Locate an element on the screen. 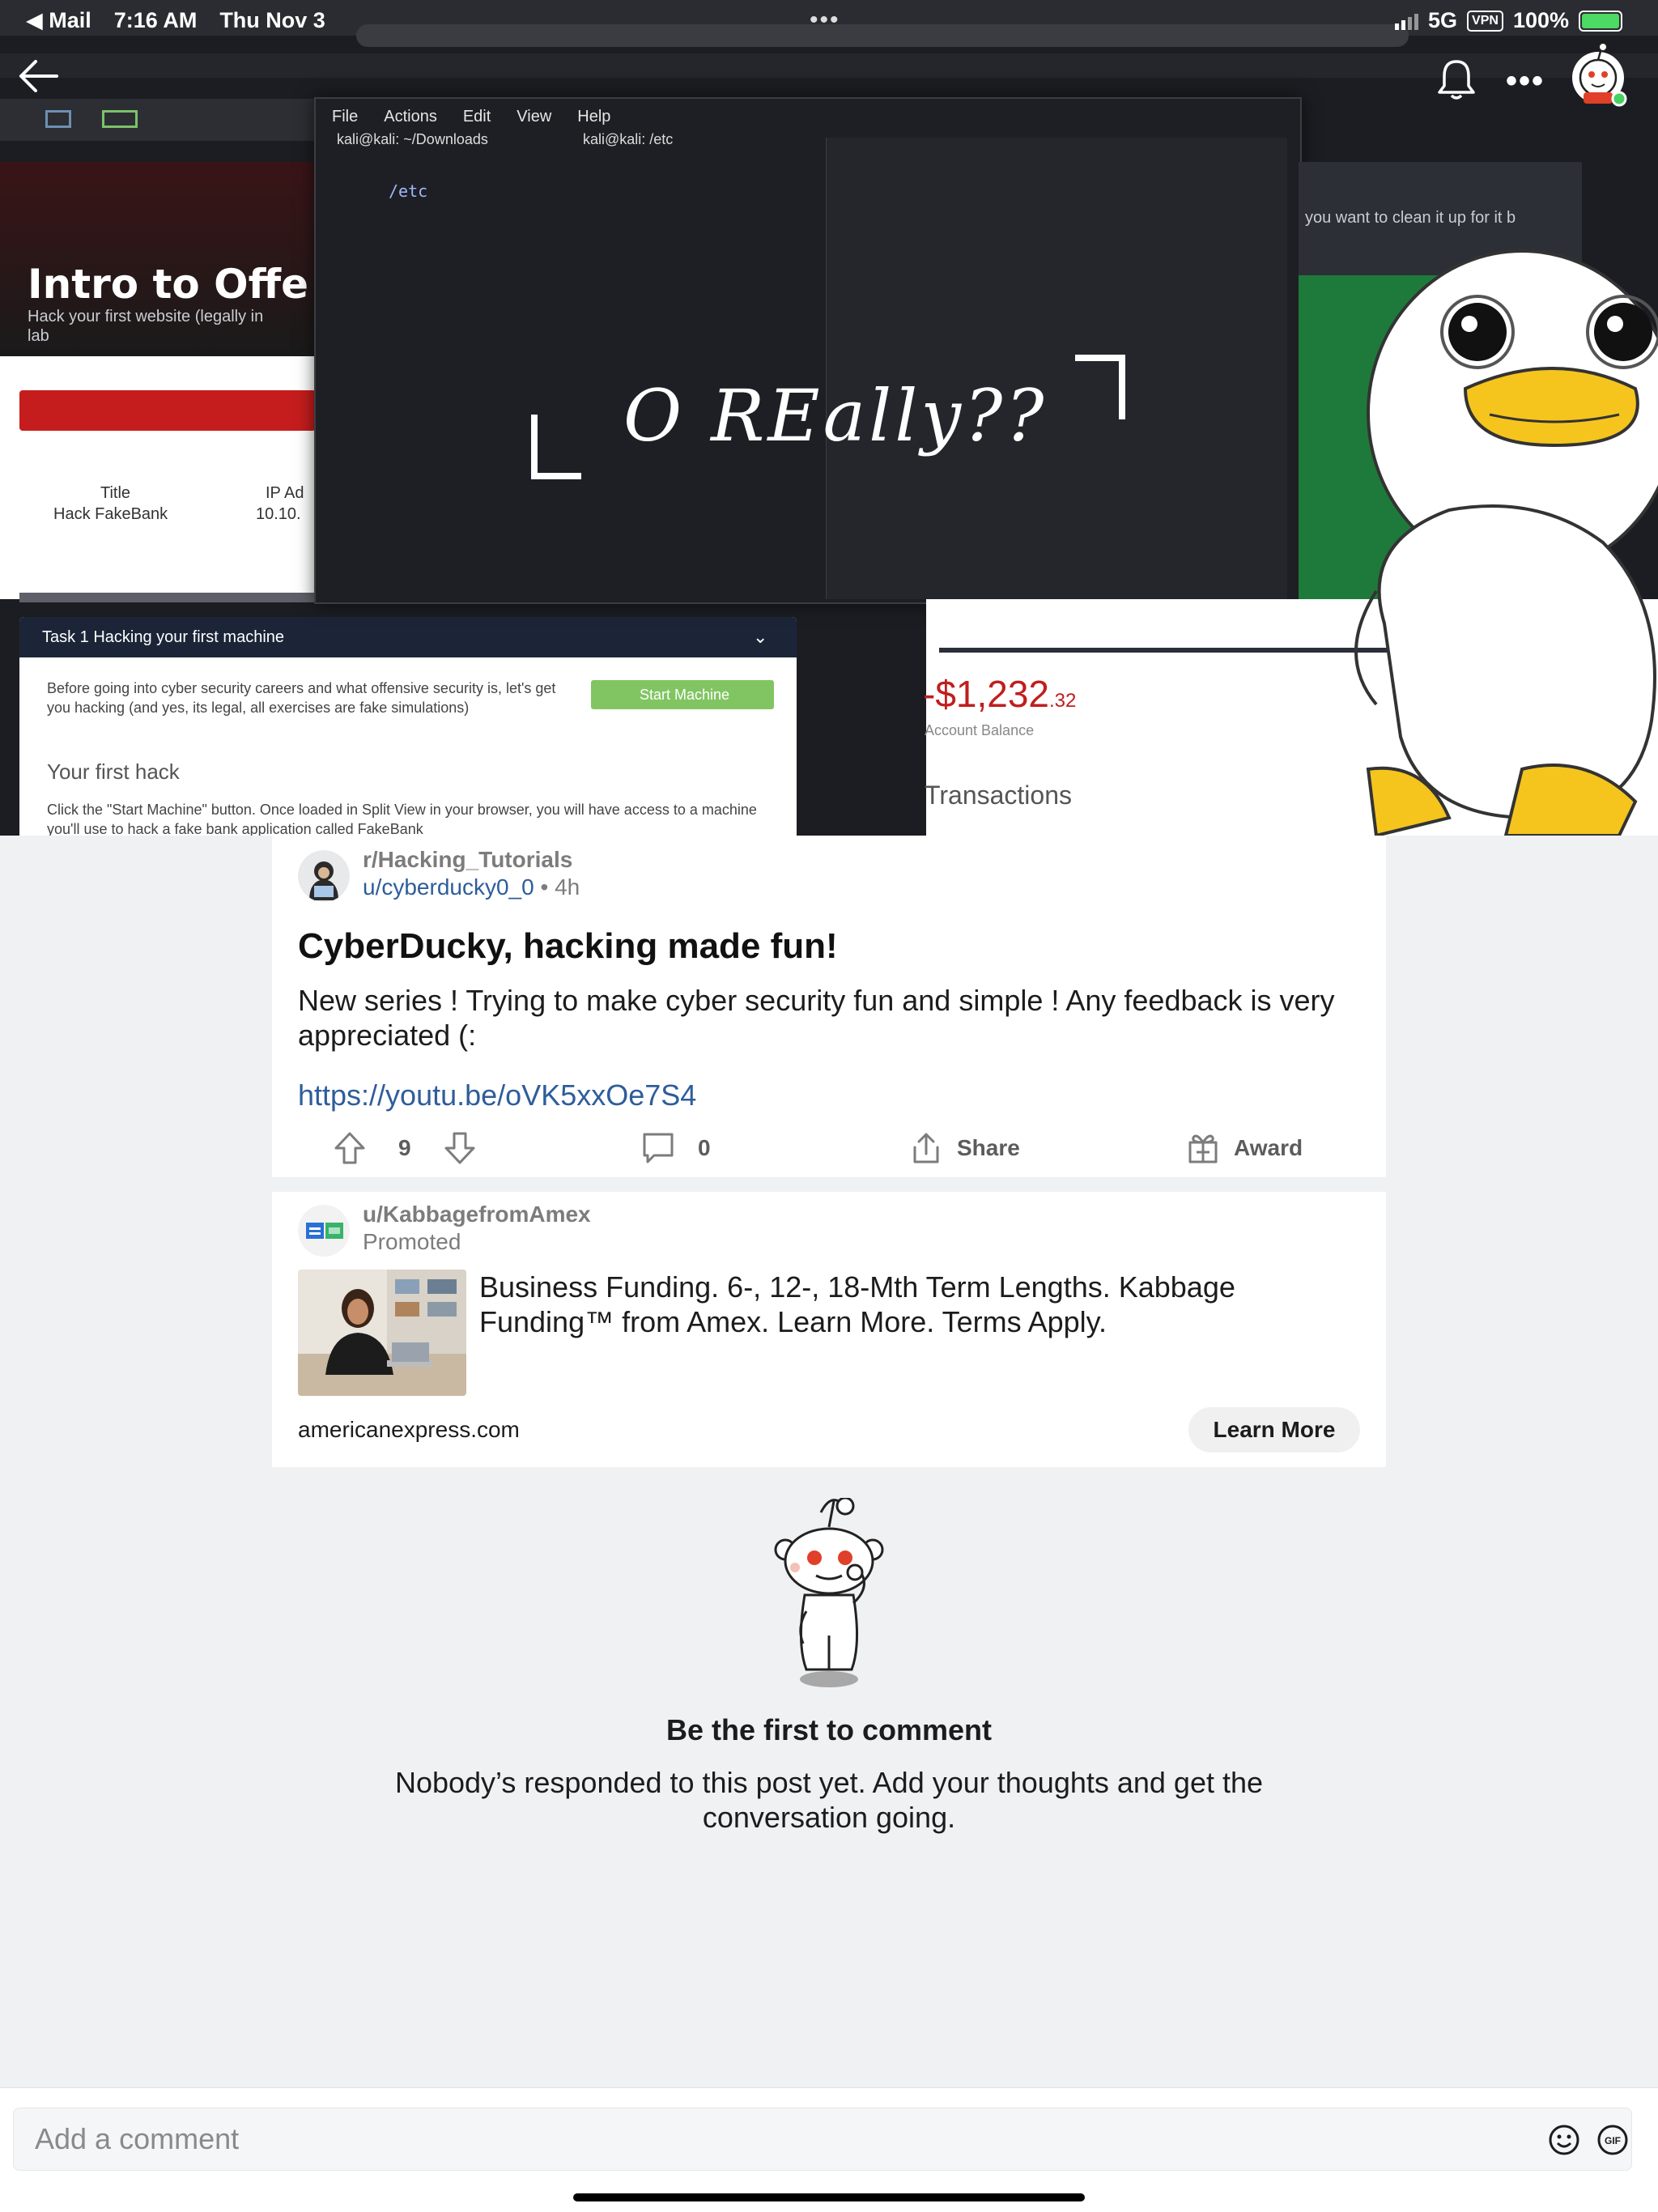  multitask-dots-icon: ••• is located at coordinates (825, 20).